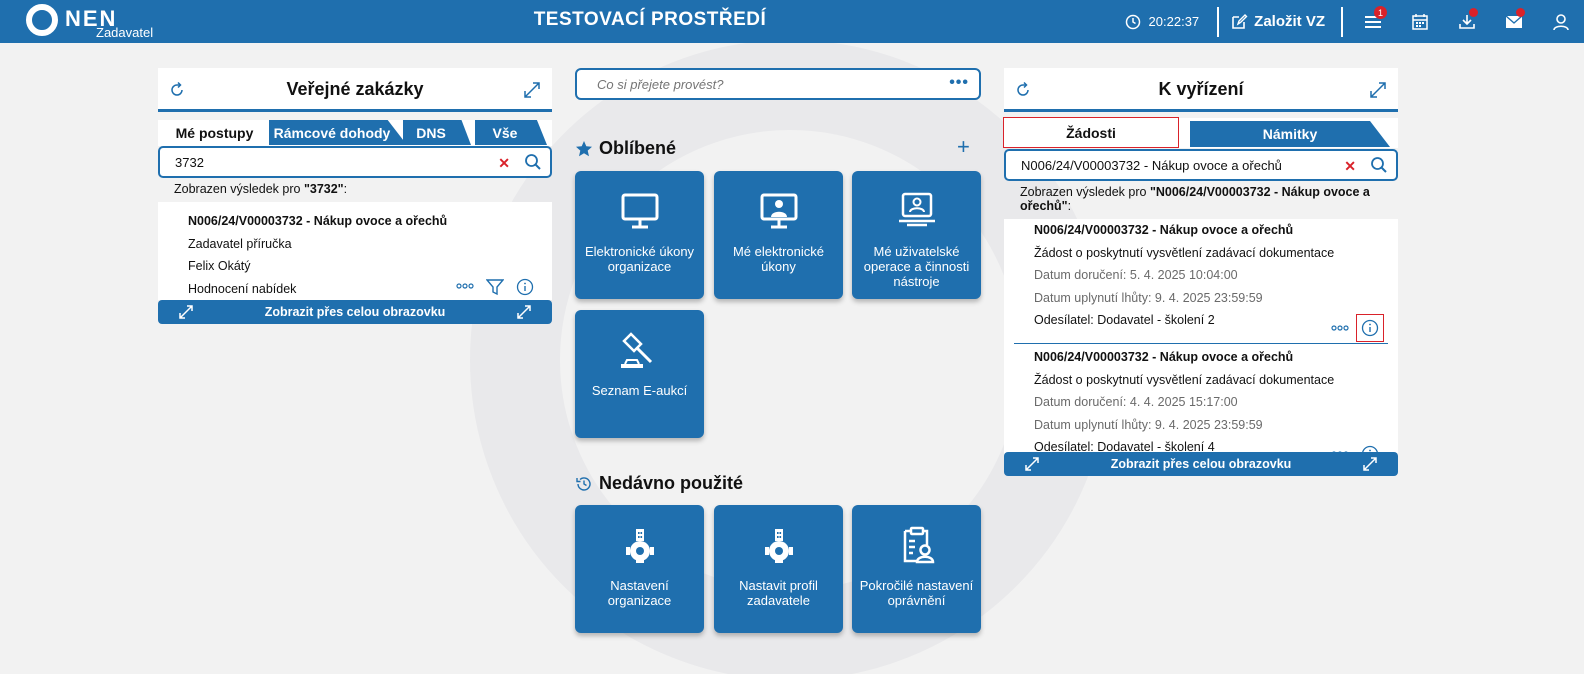 Image resolution: width=1584 pixels, height=674 pixels. I want to click on menu-button: 1, so click(1372, 21).